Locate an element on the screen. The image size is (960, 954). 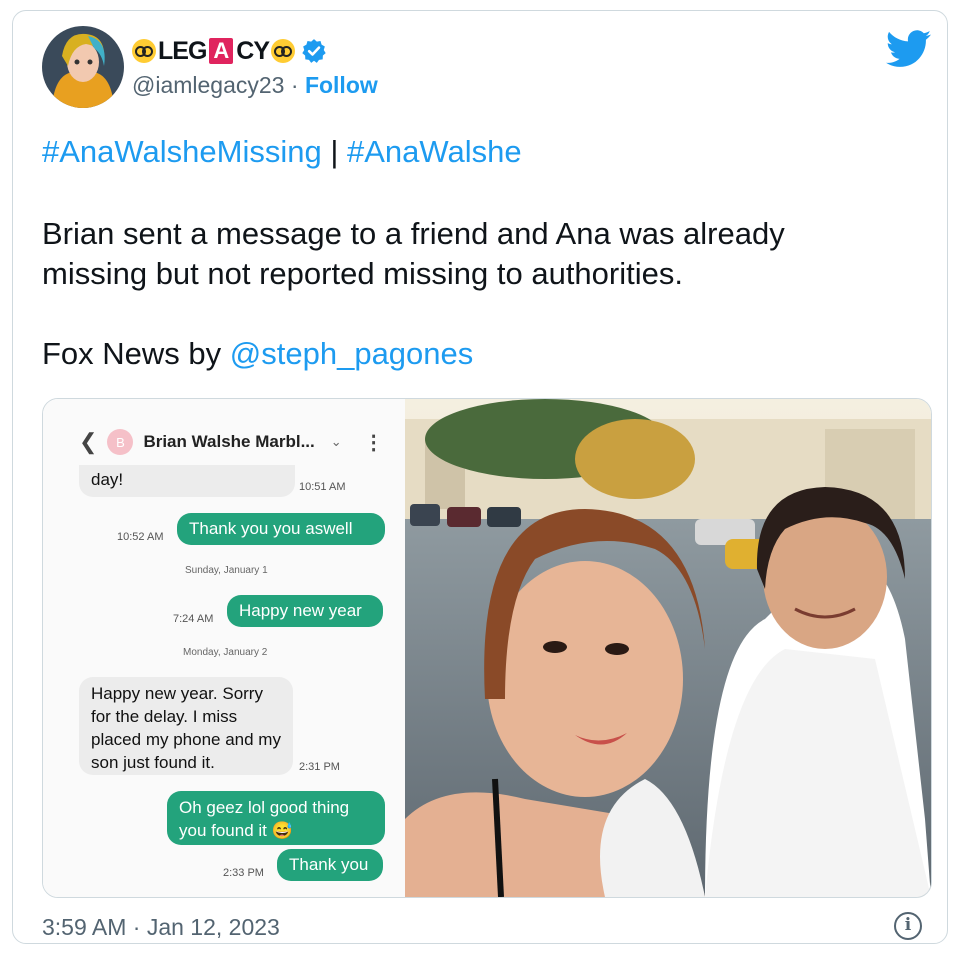
follow-button: Follow is located at coordinates (341, 85).